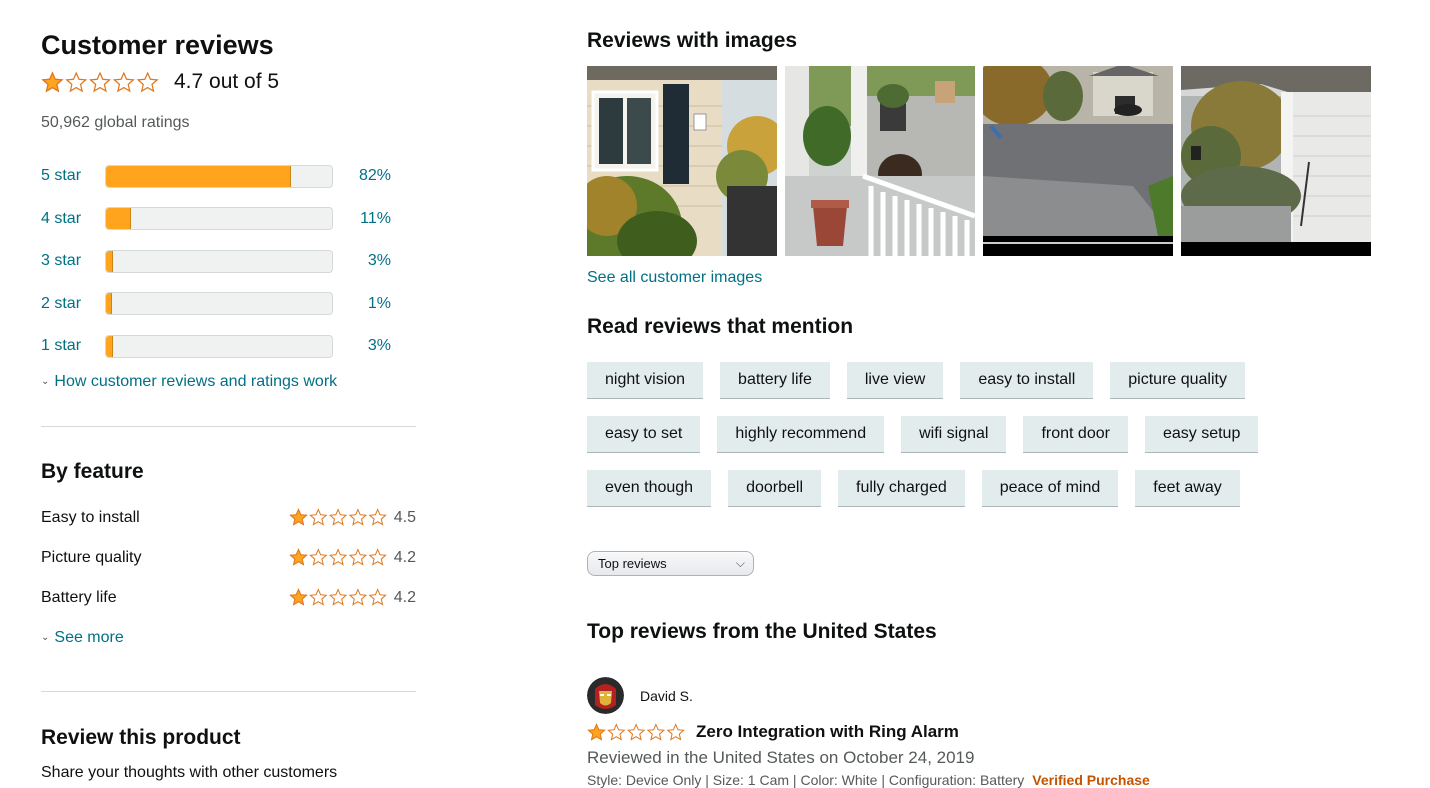 The width and height of the screenshot is (1430, 788). What do you see at coordinates (1078, 161) in the screenshot?
I see `review-image-driveway` at bounding box center [1078, 161].